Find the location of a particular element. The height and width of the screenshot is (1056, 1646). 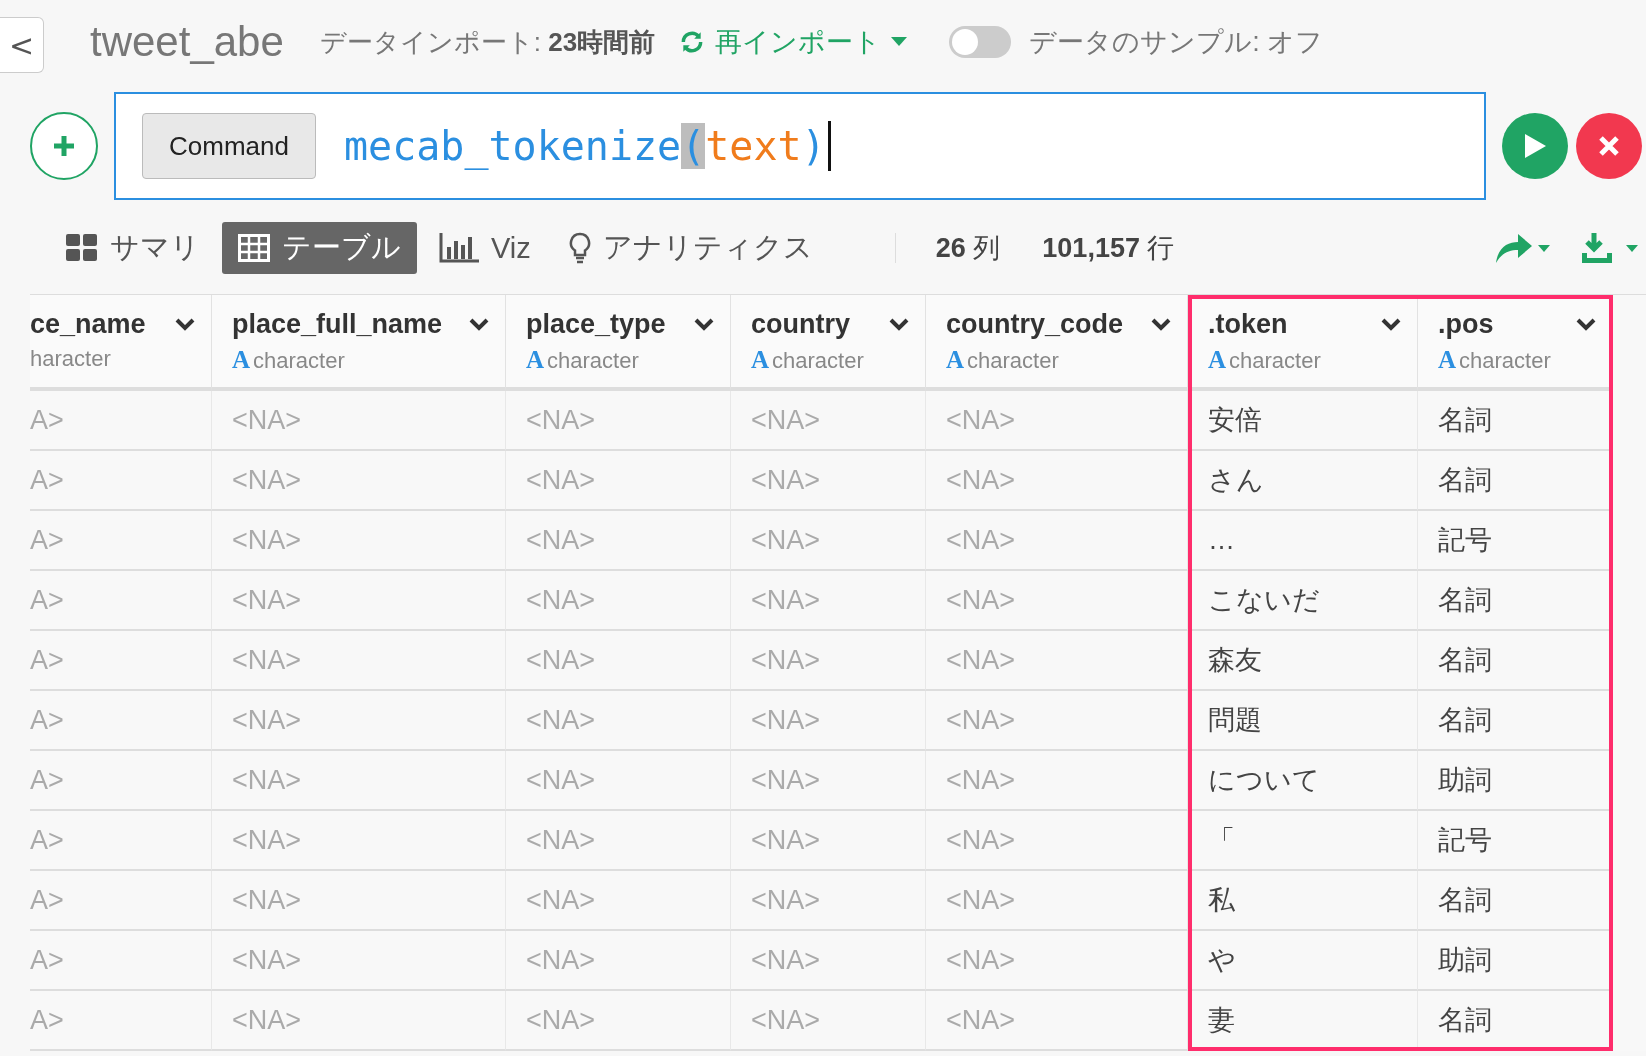

play-icon is located at coordinates (1535, 146).